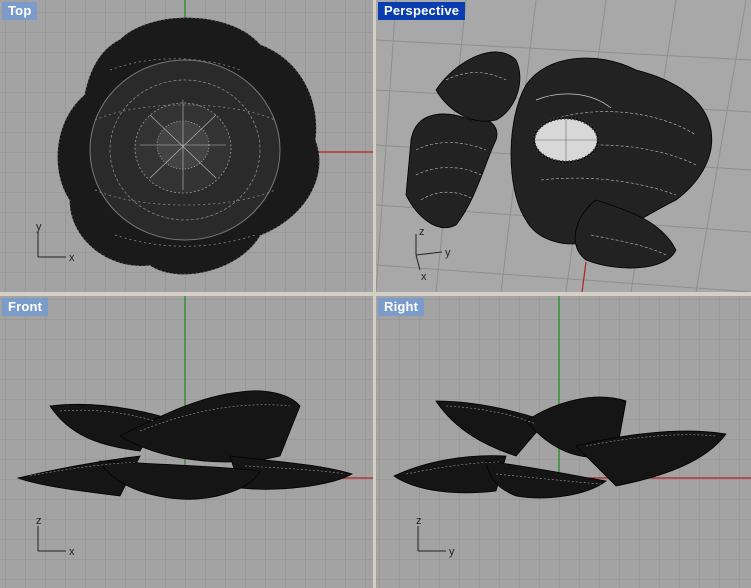  I want to click on axis-tripod-perspective, so click(429, 252).